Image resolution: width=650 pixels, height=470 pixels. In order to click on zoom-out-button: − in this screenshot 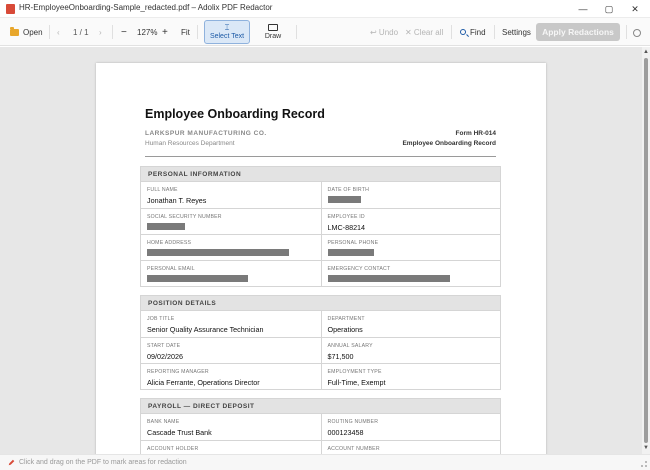, I will do `click(124, 32)`.